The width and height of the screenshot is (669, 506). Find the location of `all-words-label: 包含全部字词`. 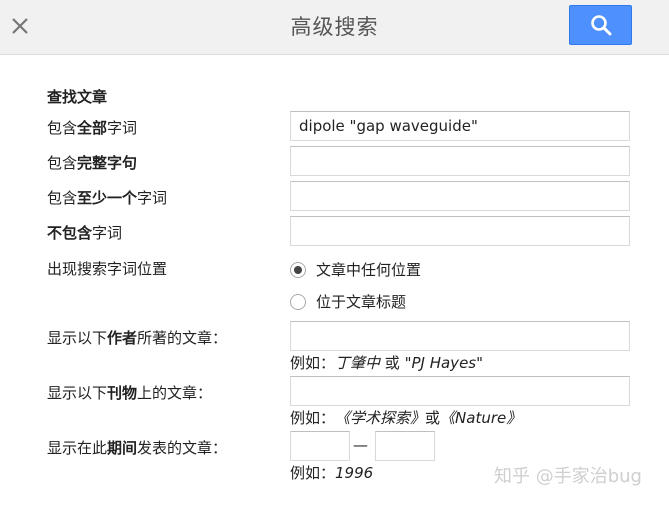

all-words-label: 包含全部字词 is located at coordinates (92, 127).